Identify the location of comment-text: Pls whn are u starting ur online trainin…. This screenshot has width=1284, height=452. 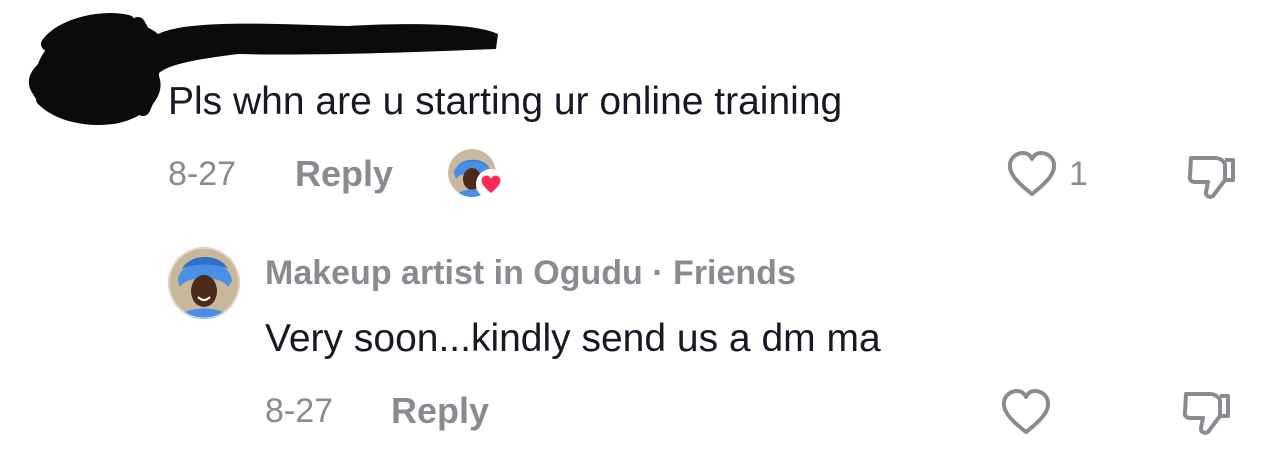
(505, 101).